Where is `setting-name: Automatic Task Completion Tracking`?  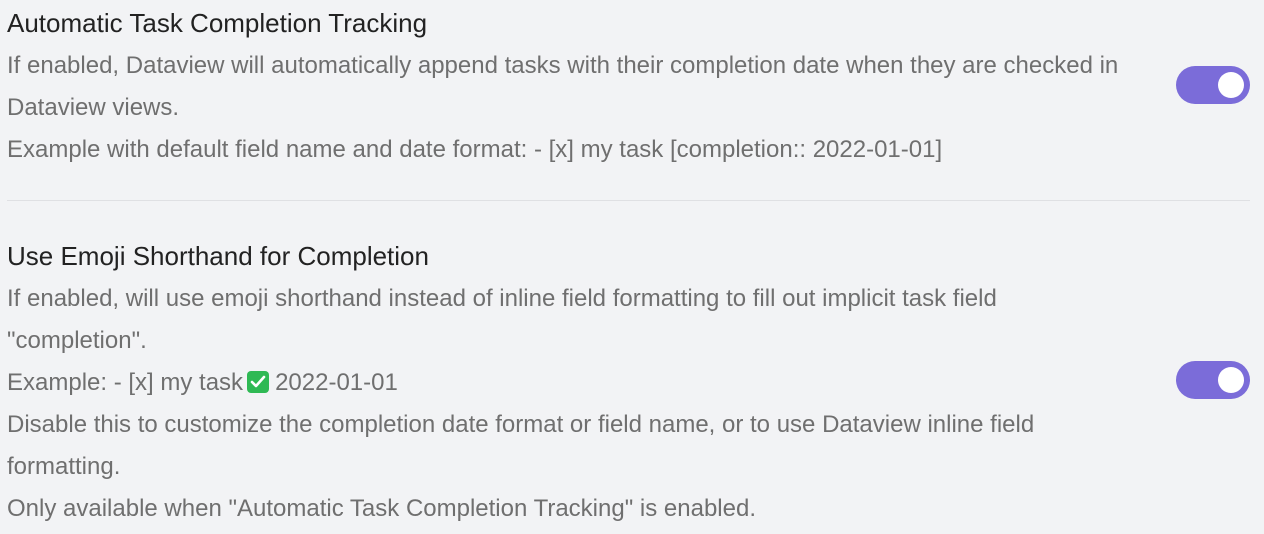 setting-name: Automatic Task Completion Tracking is located at coordinates (217, 23).